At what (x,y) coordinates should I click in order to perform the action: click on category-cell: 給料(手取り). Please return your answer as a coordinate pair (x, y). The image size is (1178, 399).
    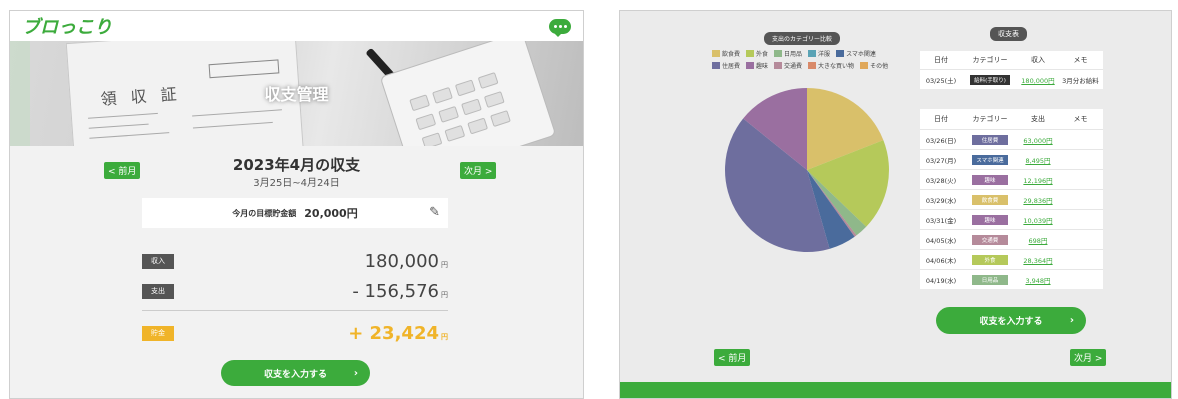
    Looking at the image, I should click on (990, 79).